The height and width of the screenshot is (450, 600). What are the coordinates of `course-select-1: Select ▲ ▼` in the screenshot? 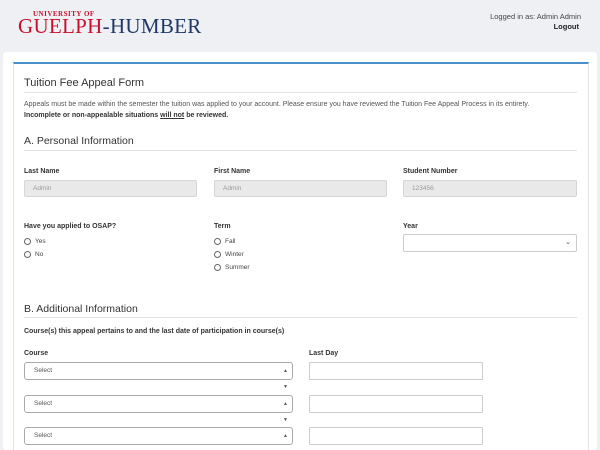 It's located at (158, 376).